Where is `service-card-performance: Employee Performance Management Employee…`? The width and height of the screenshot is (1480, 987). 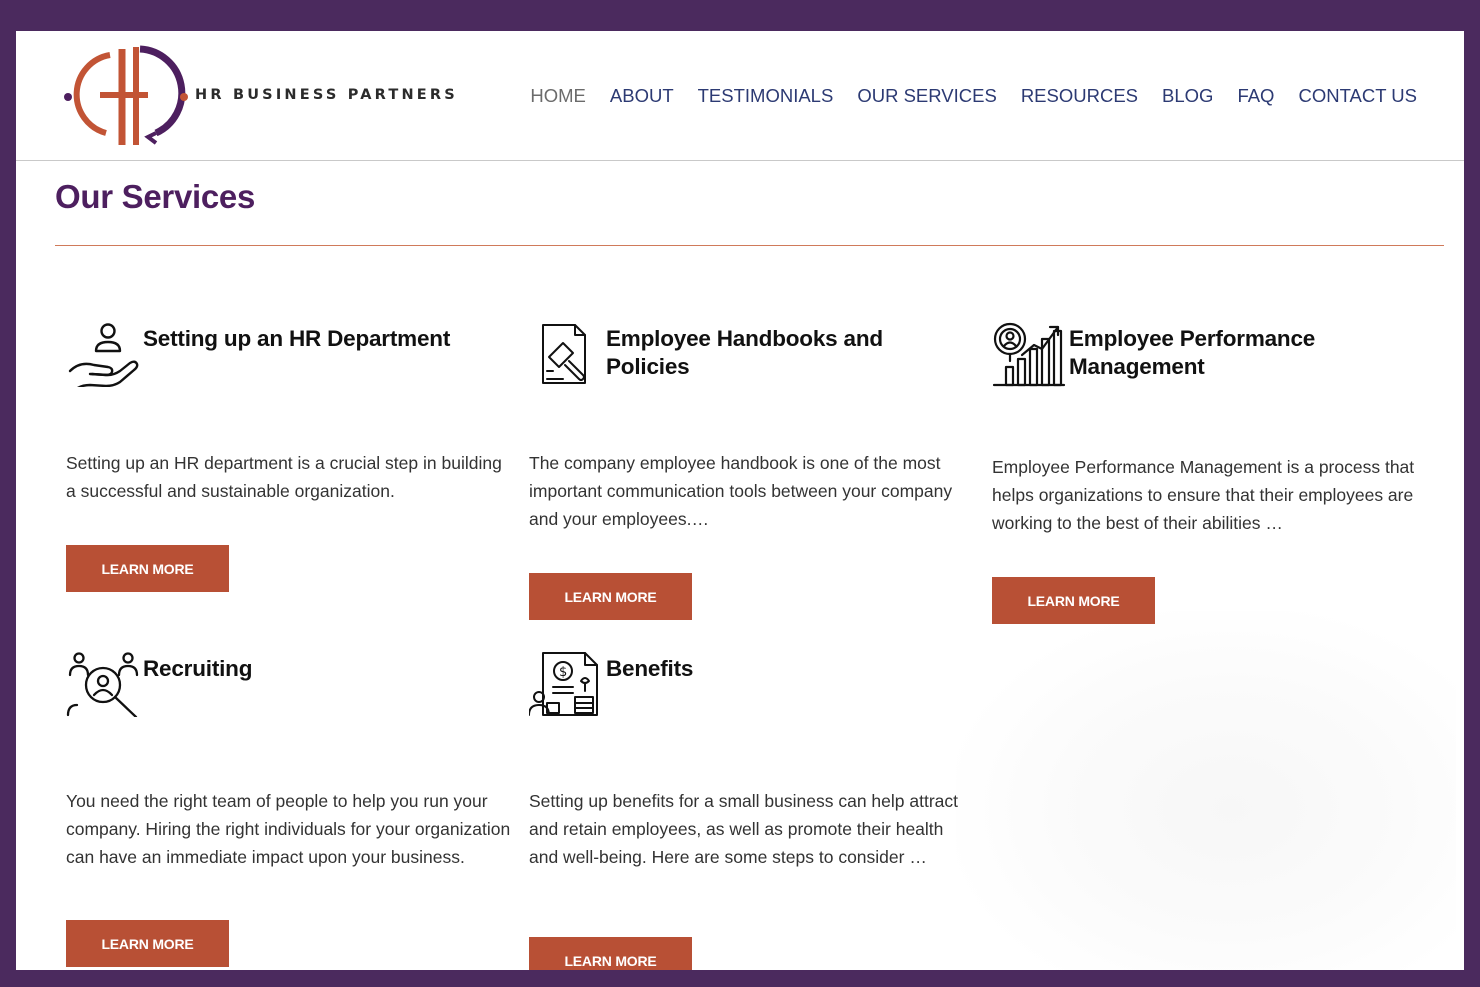 service-card-performance: Employee Performance Management Employee… is located at coordinates (1212, 476).